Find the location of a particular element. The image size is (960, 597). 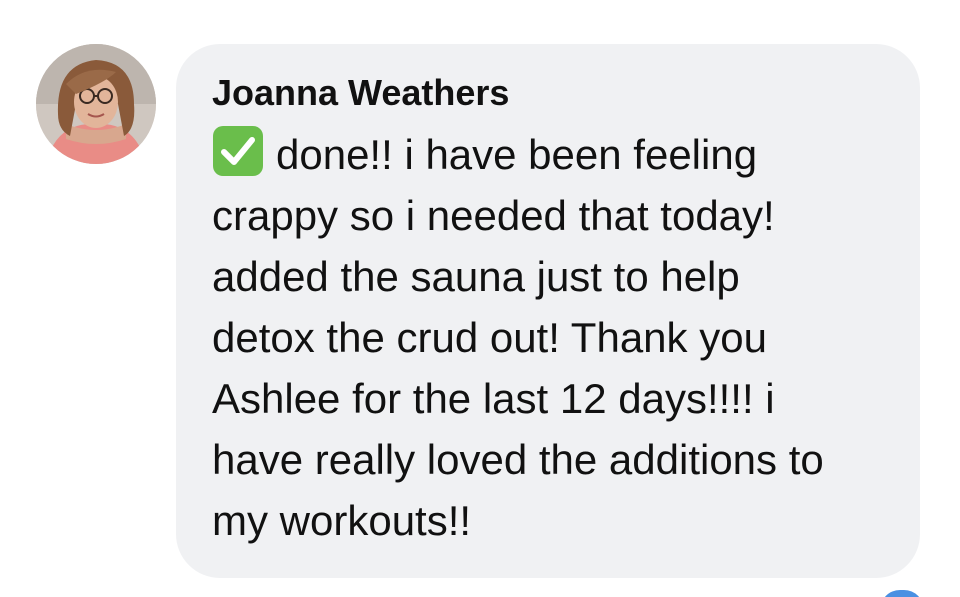

comment-line: my workouts!! is located at coordinates (342, 520).